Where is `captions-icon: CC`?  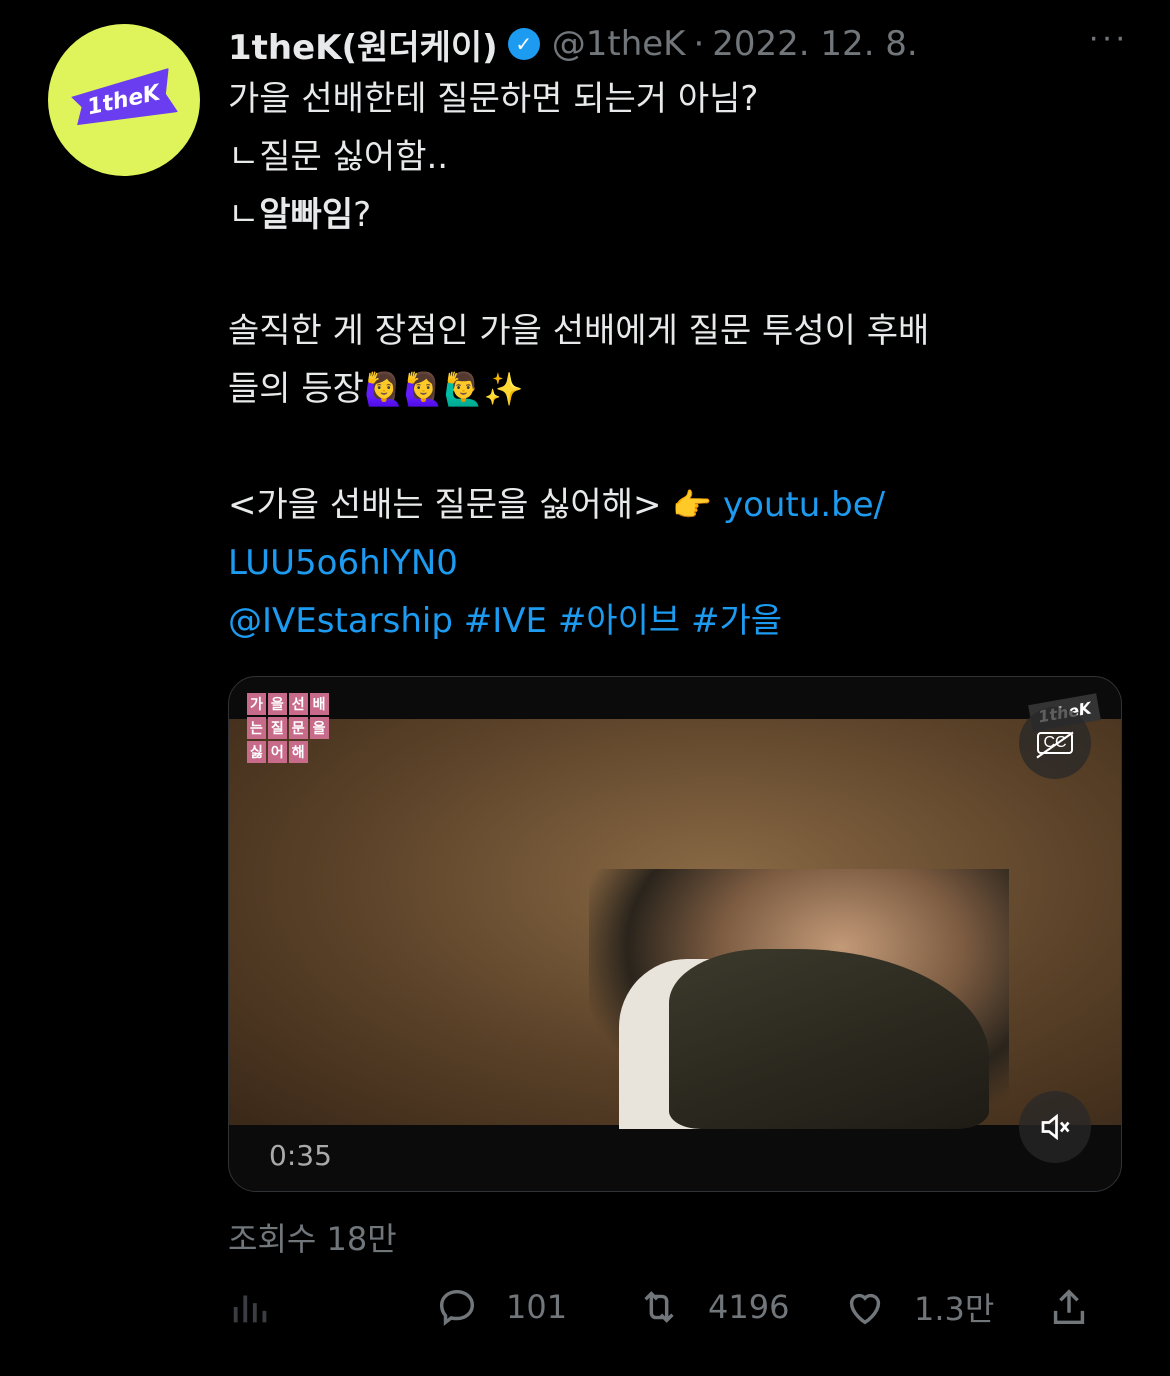 captions-icon: CC is located at coordinates (1055, 743).